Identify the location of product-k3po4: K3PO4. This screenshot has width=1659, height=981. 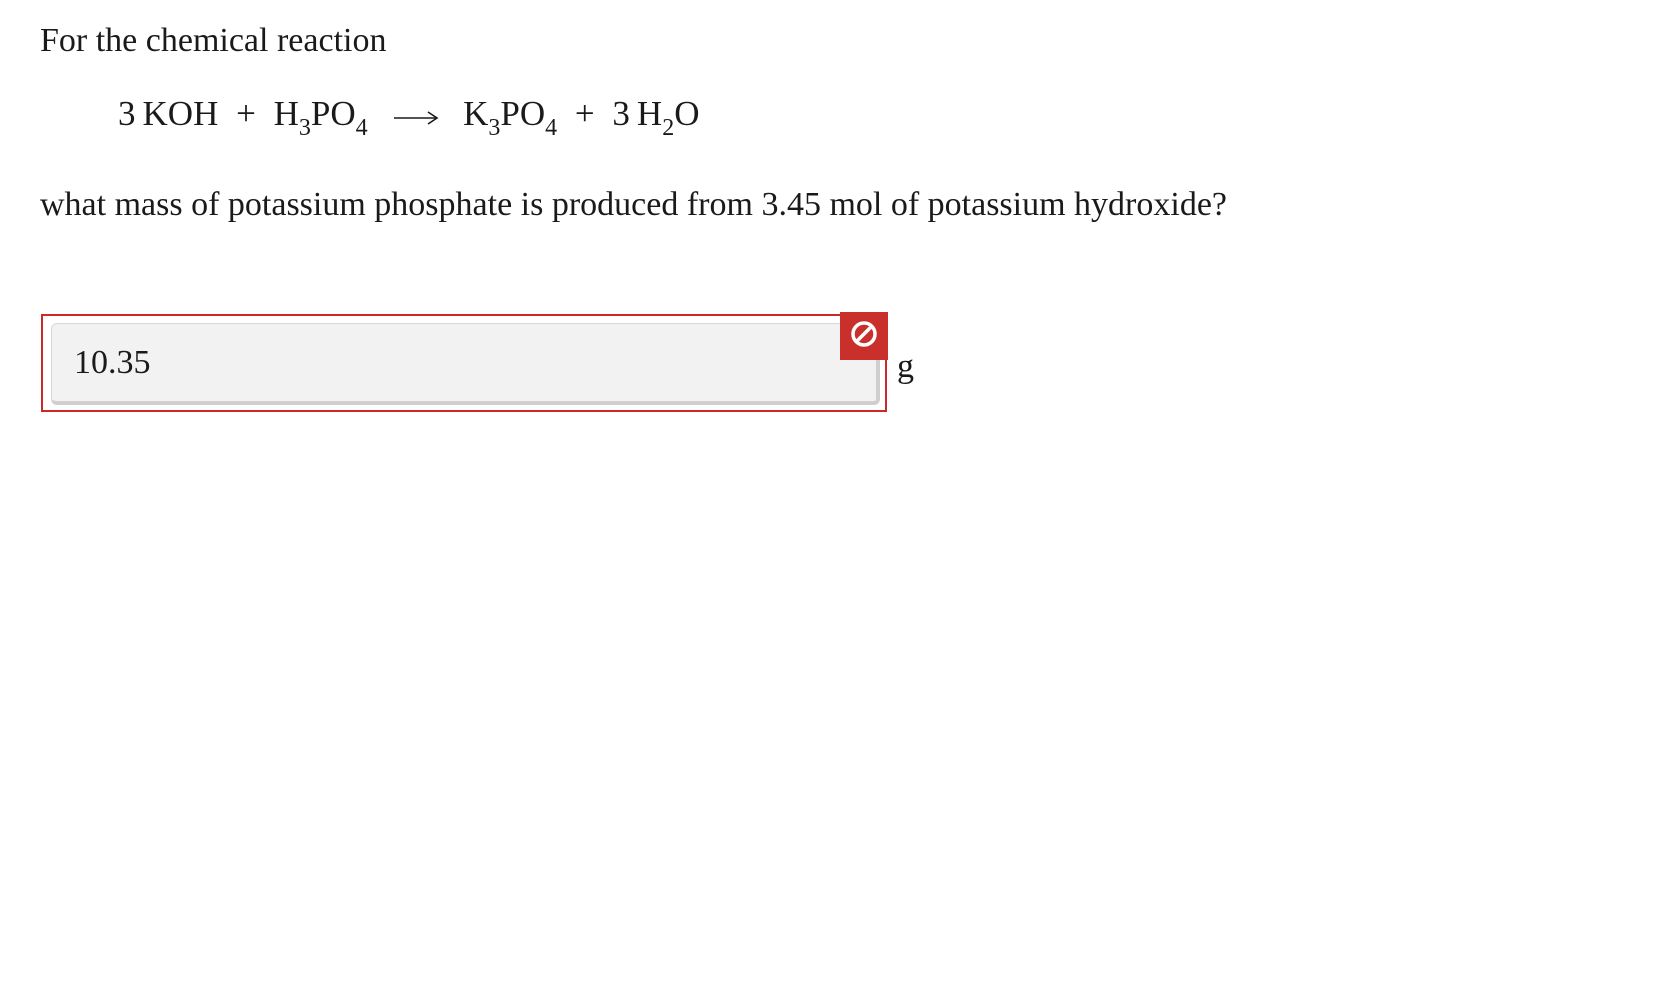
(510, 116).